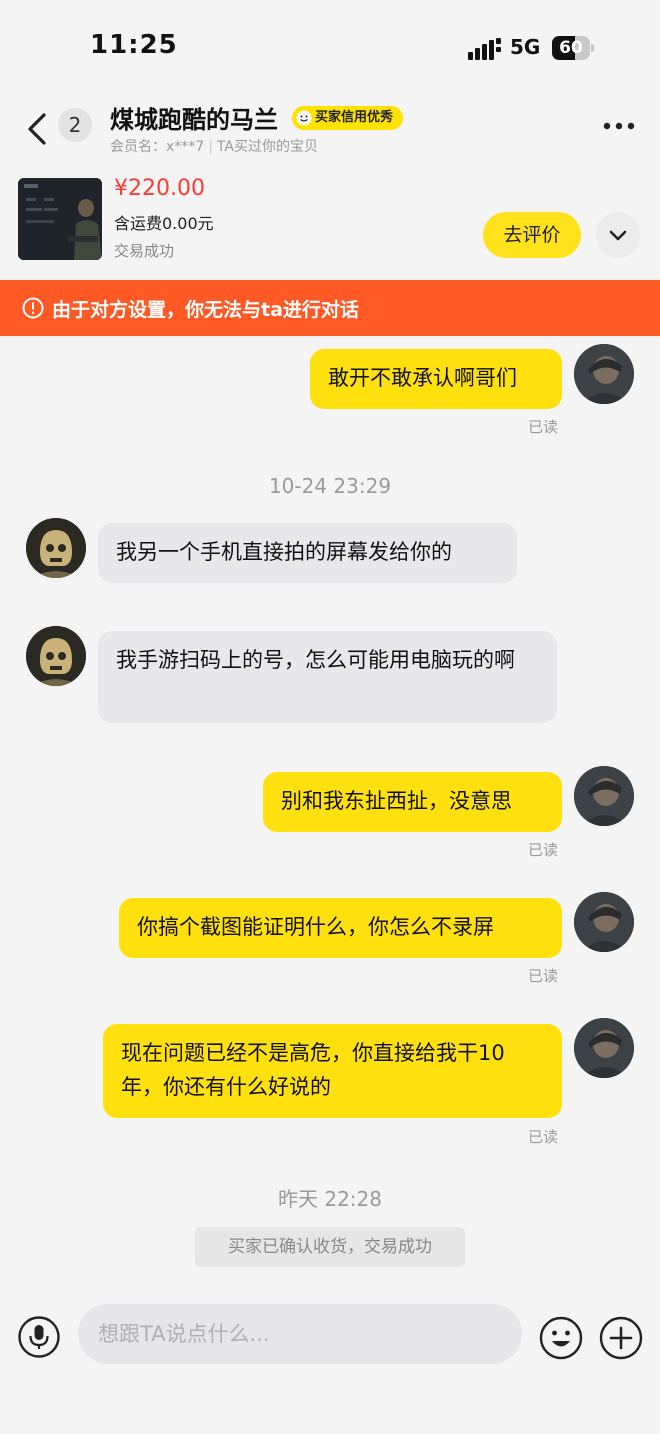 This screenshot has height=1434, width=660. Describe the element at coordinates (75, 125) in the screenshot. I see `unread-count-badge: 2` at that location.